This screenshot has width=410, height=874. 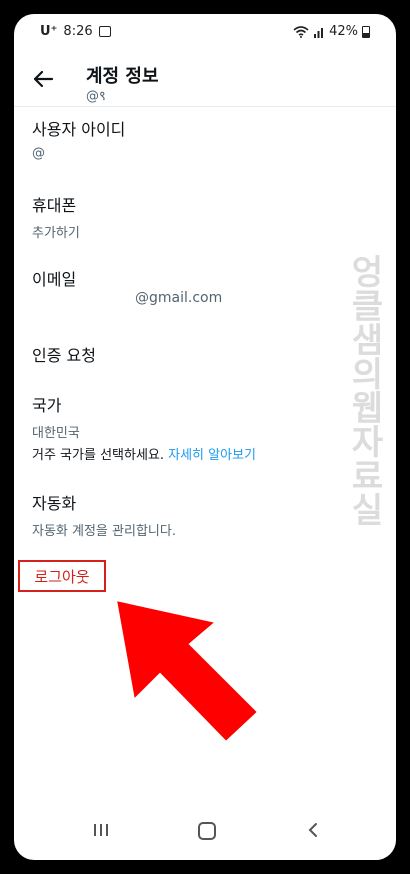 I want to click on status-time: 8:26, so click(x=78, y=31).